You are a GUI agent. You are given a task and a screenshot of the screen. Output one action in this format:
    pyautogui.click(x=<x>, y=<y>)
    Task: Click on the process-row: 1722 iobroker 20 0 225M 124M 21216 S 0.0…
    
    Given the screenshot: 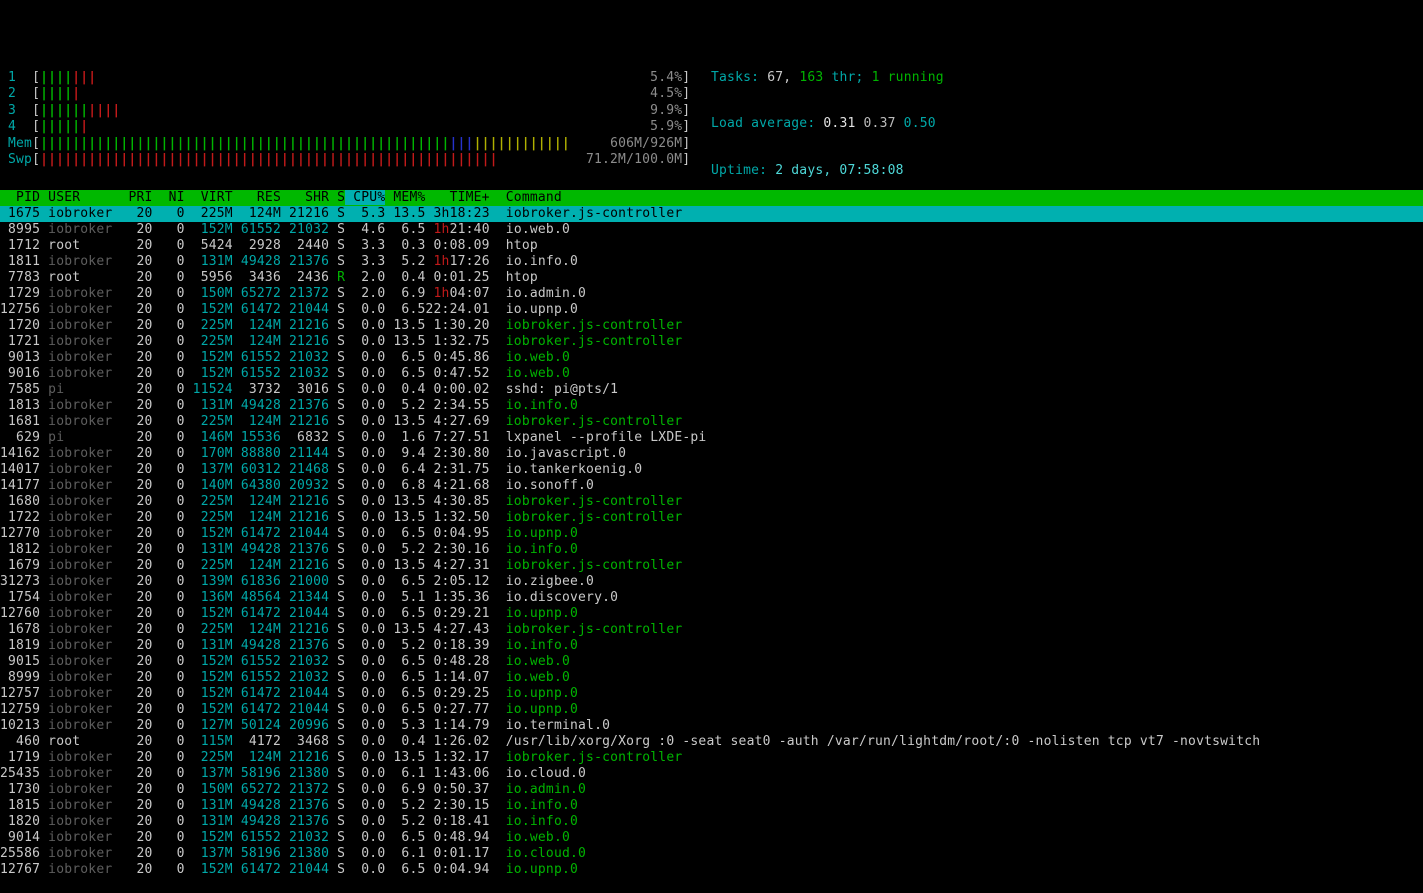 What is the action you would take?
    pyautogui.click(x=711, y=518)
    